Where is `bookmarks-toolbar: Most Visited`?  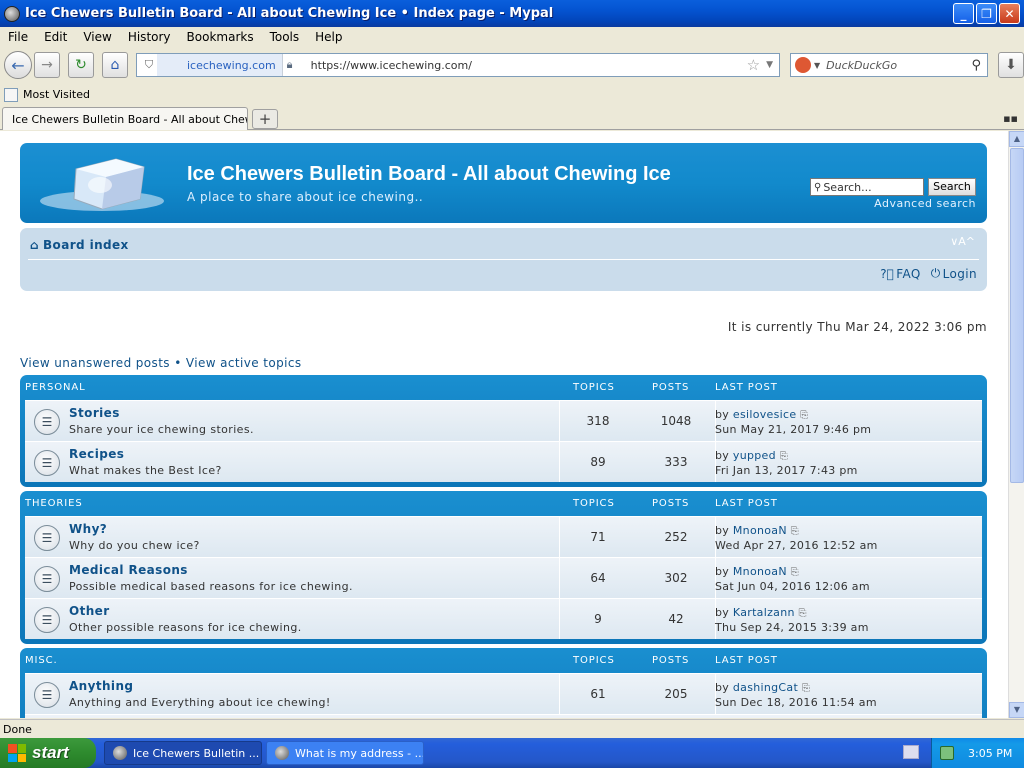
bookmarks-toolbar: Most Visited is located at coordinates (512, 94).